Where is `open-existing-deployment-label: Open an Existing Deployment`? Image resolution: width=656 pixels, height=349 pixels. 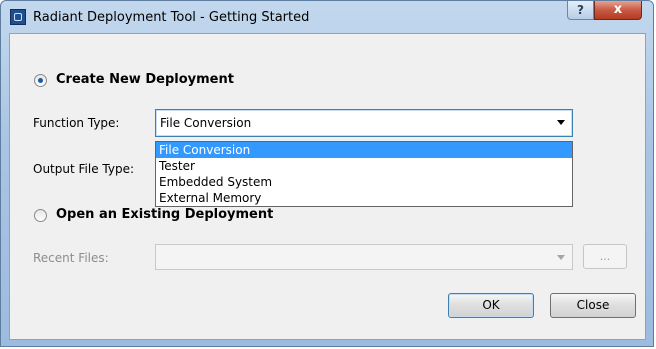
open-existing-deployment-label: Open an Existing Deployment is located at coordinates (164, 214).